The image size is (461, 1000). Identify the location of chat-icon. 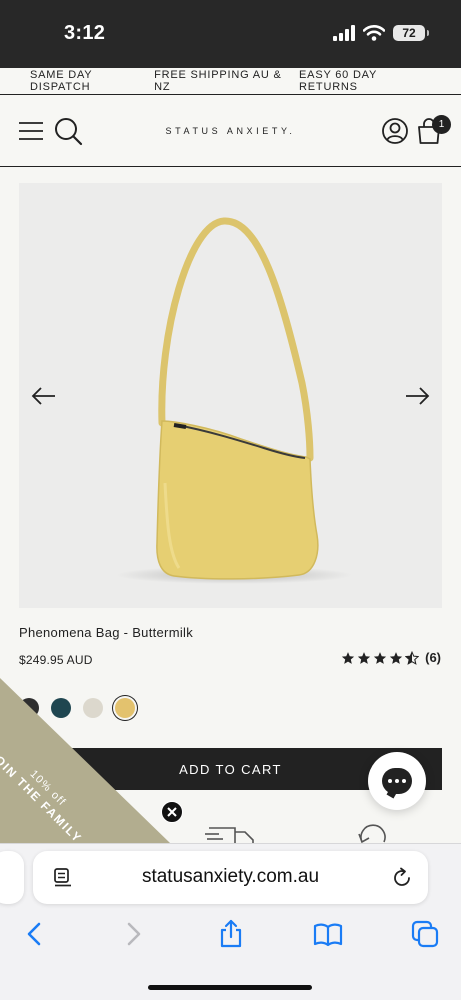
(397, 781).